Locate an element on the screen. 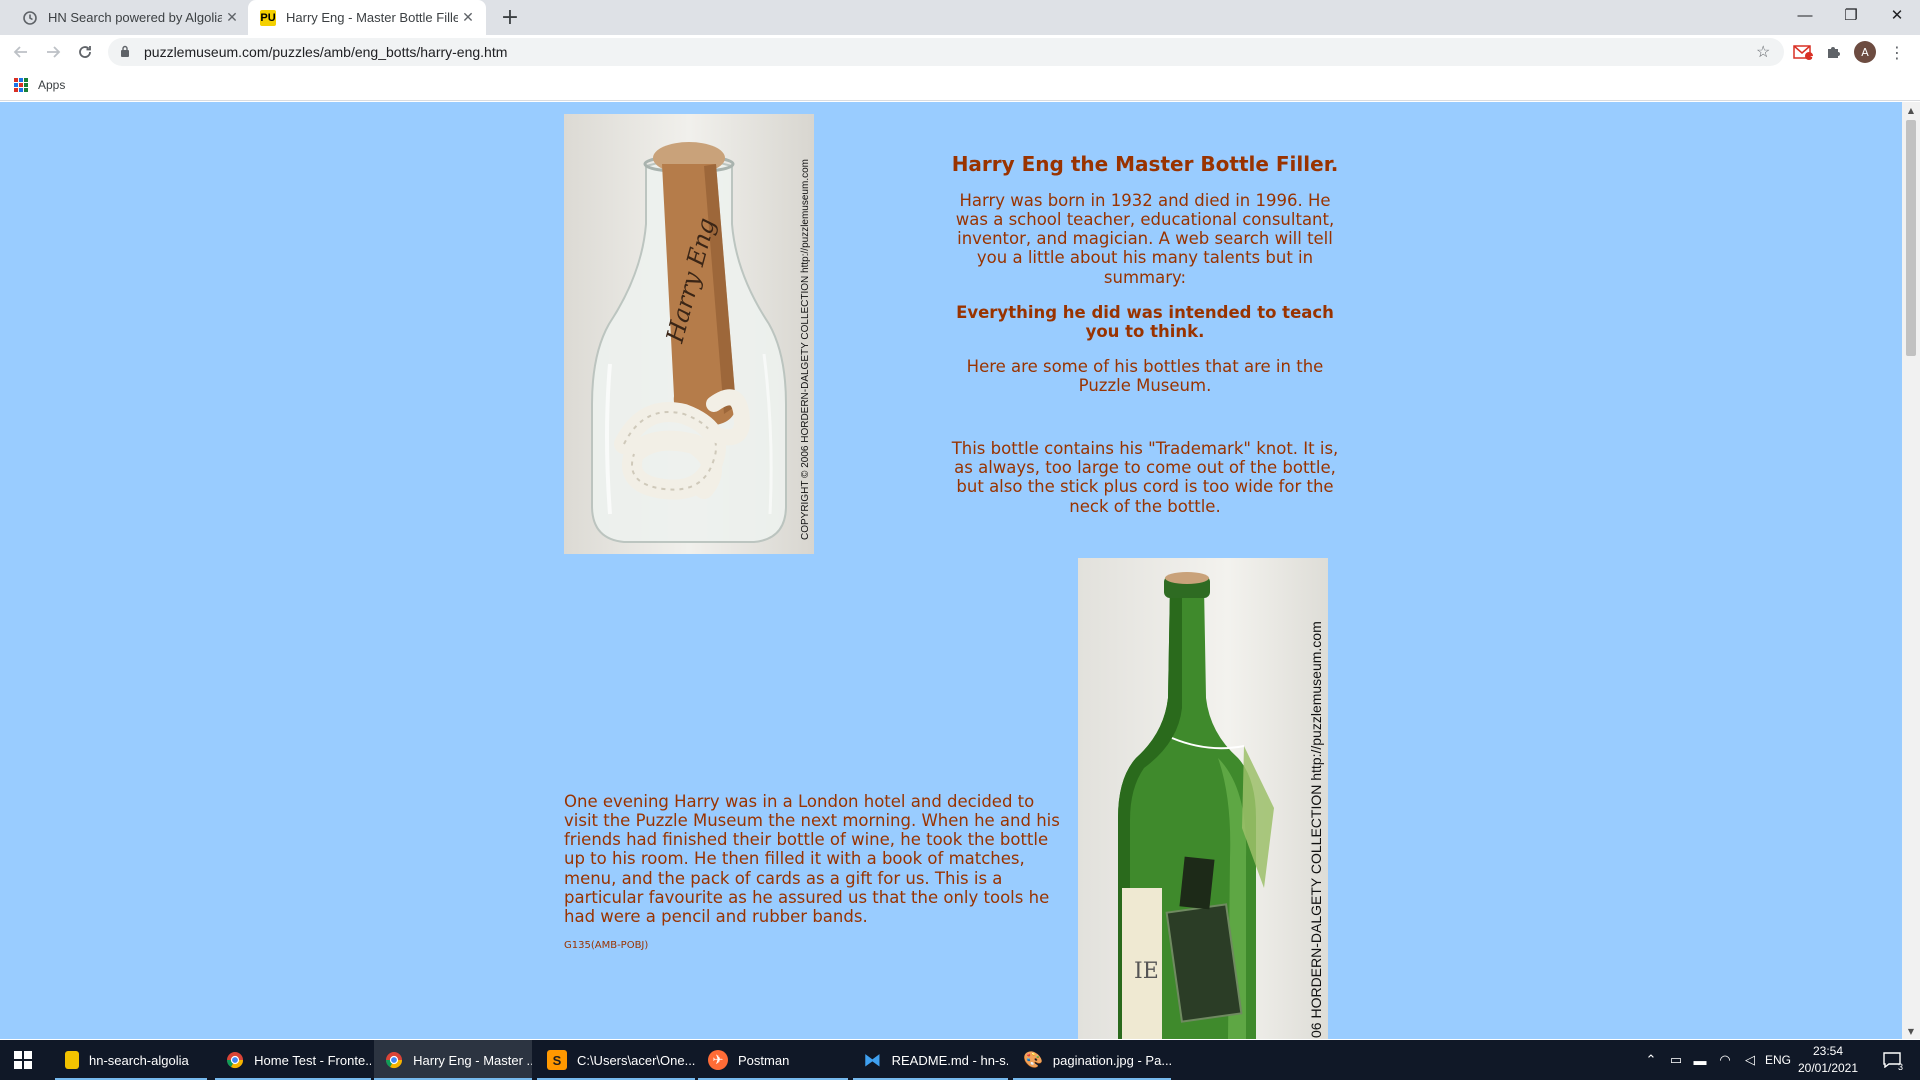 The height and width of the screenshot is (1080, 1920). tab-title: Harry Eng - Master Bottle Filler is located at coordinates (372, 17).